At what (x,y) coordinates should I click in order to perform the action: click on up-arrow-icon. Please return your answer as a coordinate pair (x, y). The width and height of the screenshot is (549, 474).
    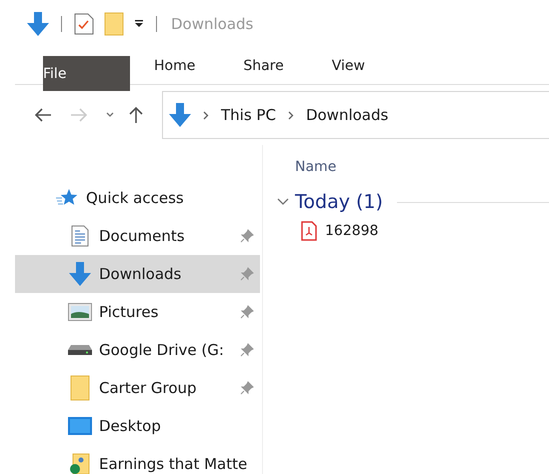
    Looking at the image, I should click on (136, 115).